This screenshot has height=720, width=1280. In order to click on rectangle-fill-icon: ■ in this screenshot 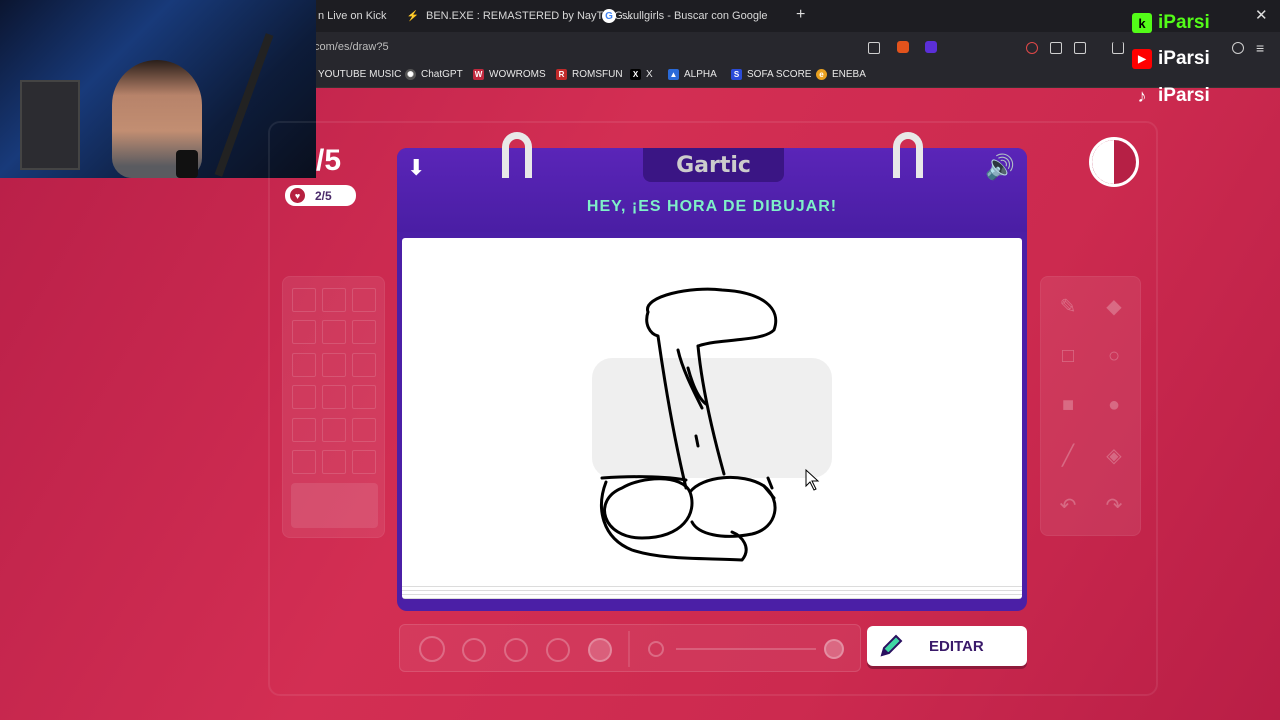, I will do `click(1068, 404)`.